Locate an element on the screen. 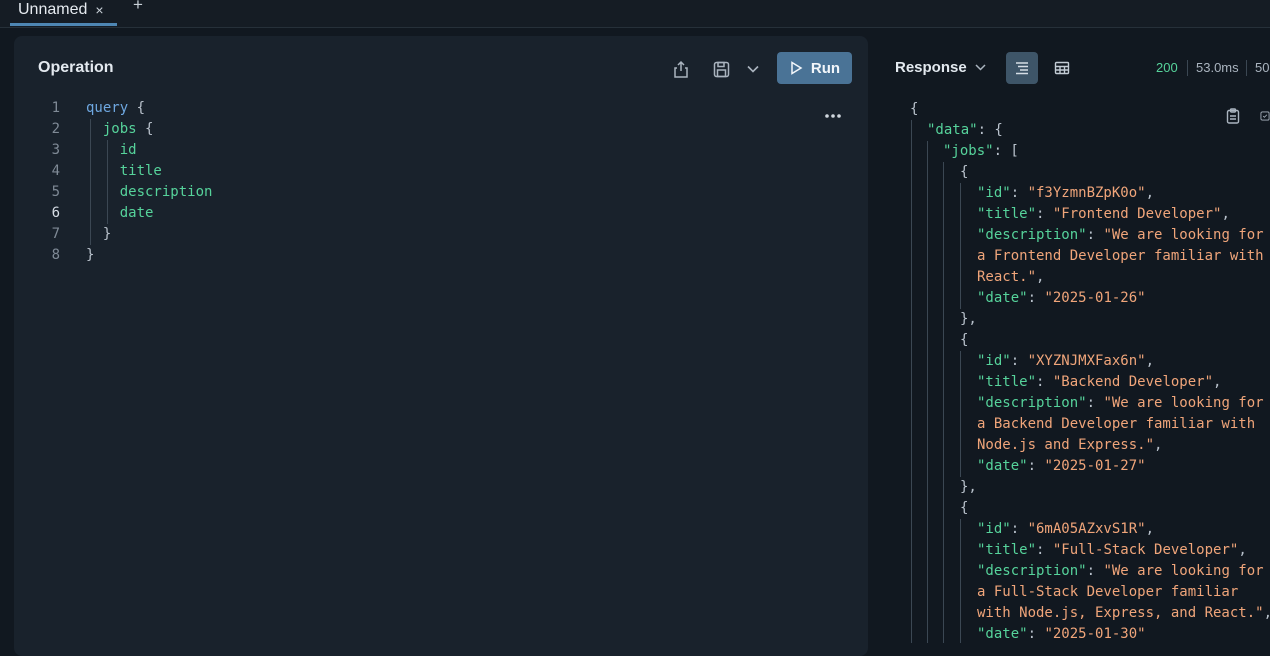 Image resolution: width=1270 pixels, height=656 pixels. new-tab-button: + is located at coordinates (138, 7).